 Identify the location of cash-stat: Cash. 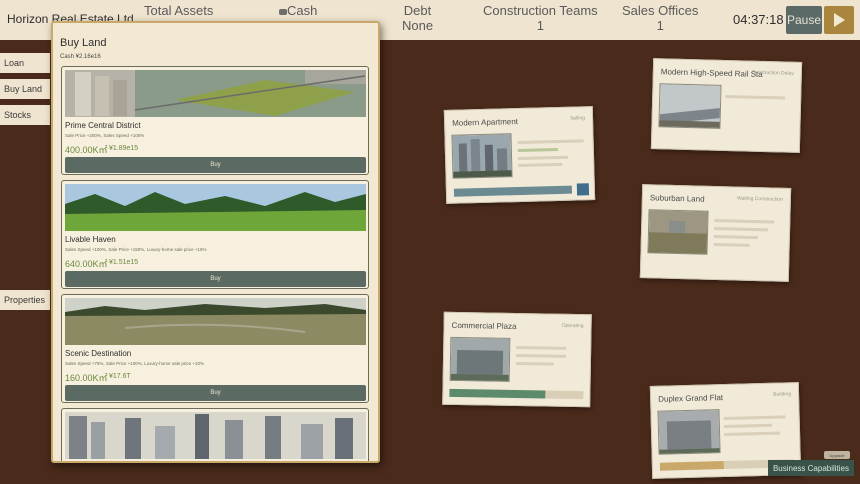
(298, 10).